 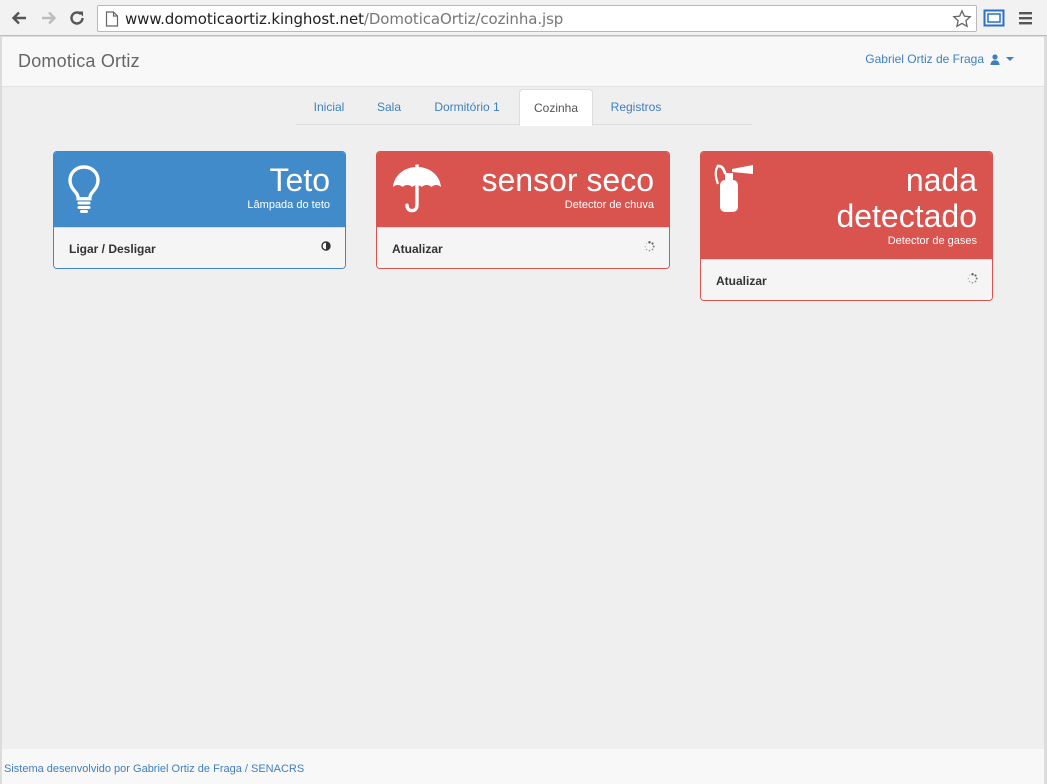 What do you see at coordinates (463, 18) in the screenshot?
I see `url-path: /DomoticaOrtiz/cozinha.jsp` at bounding box center [463, 18].